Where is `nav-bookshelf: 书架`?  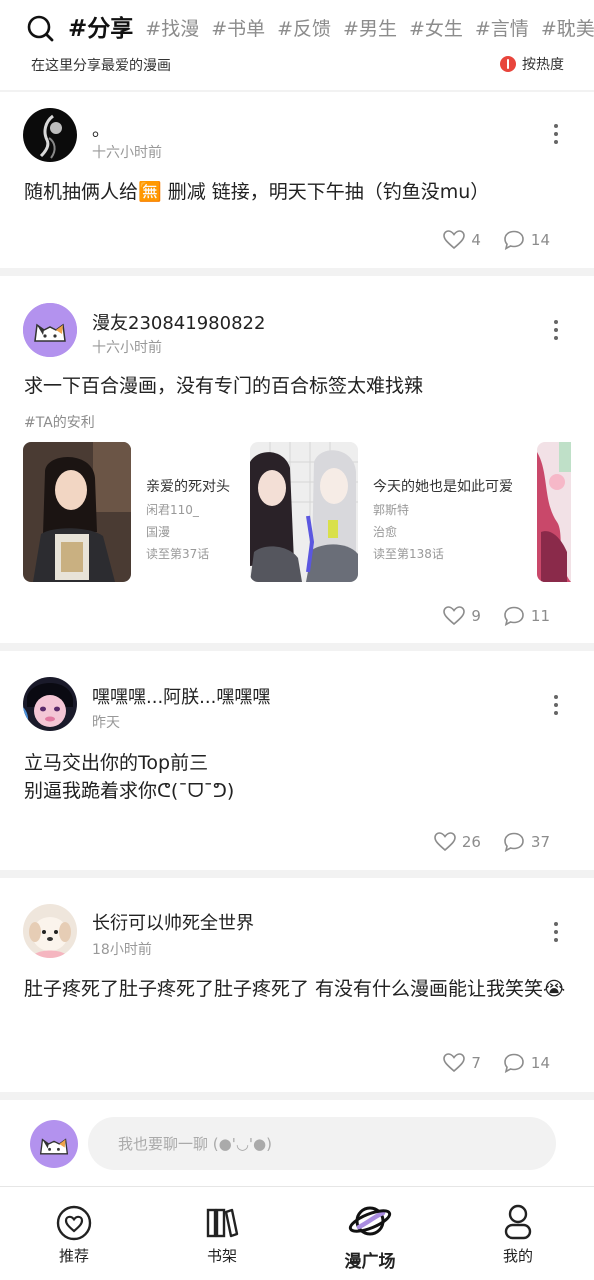 nav-bookshelf: 书架 is located at coordinates (222, 1233).